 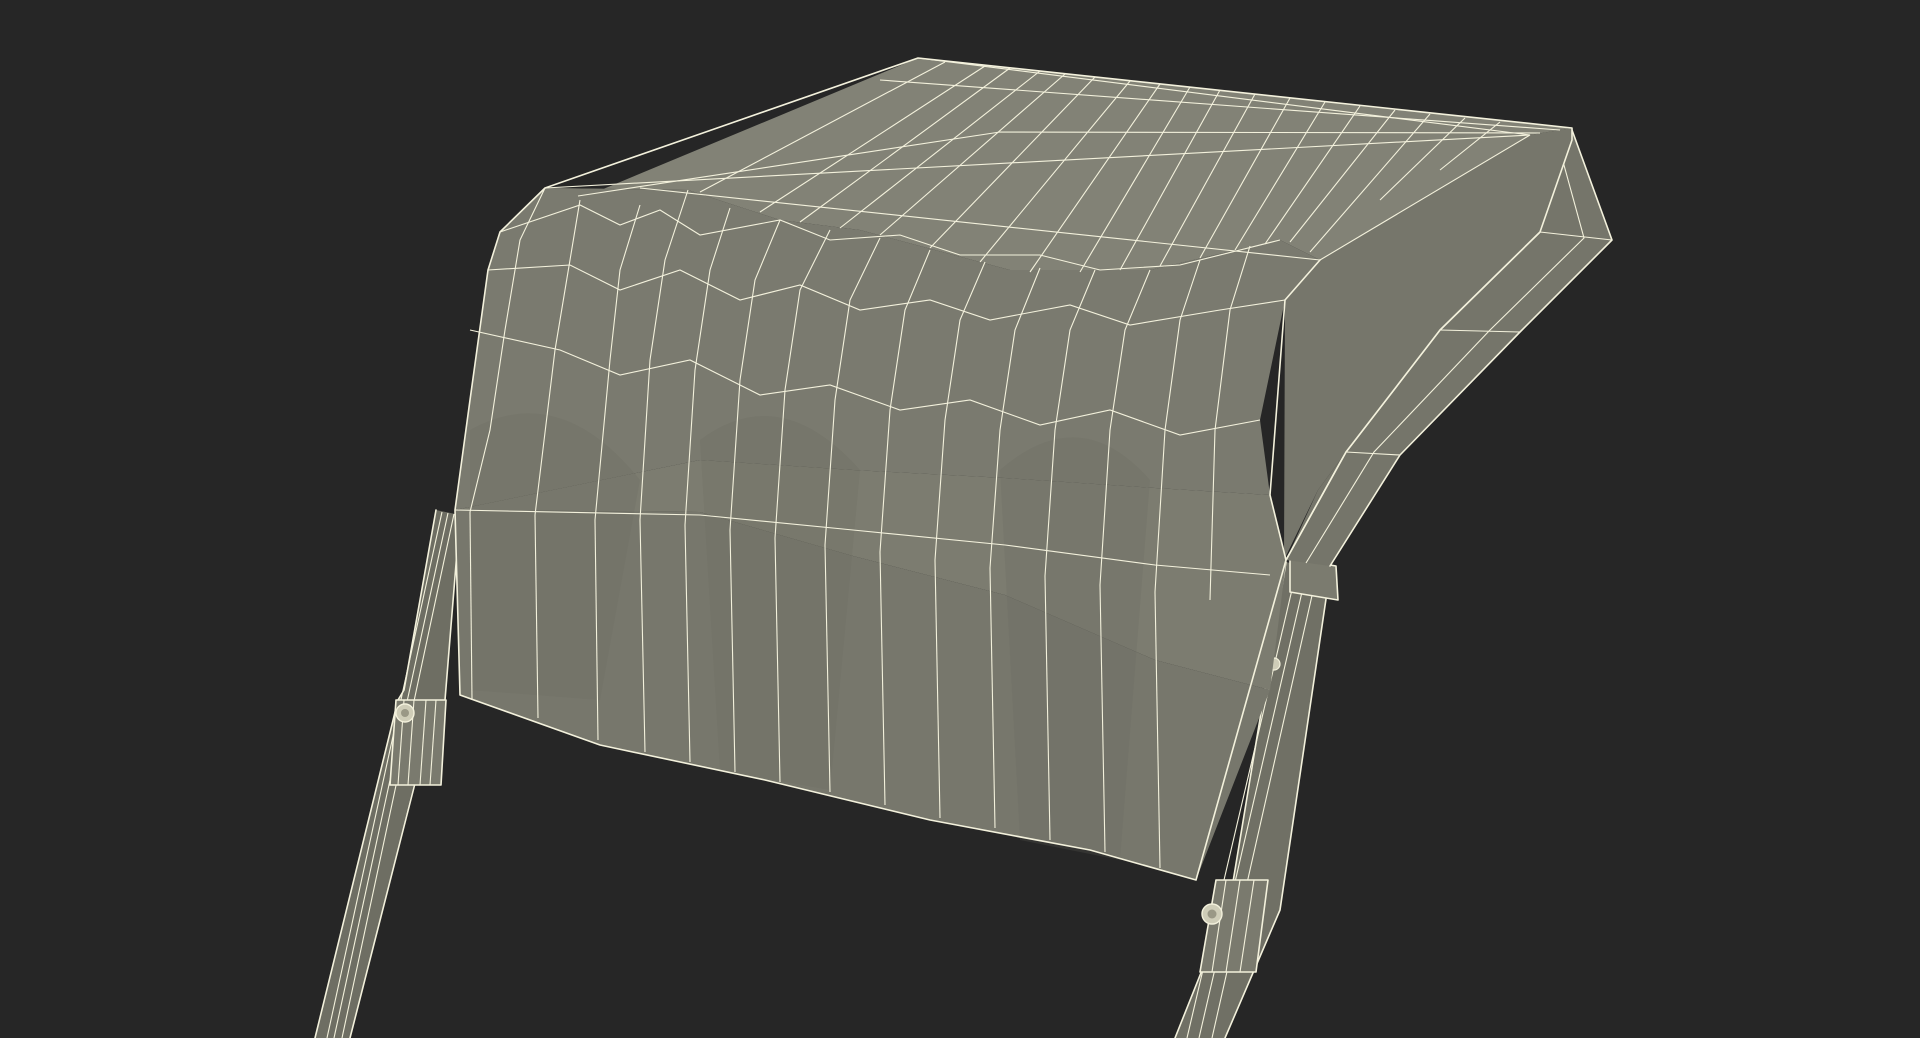 I want to click on left-strut, so click(x=387, y=773).